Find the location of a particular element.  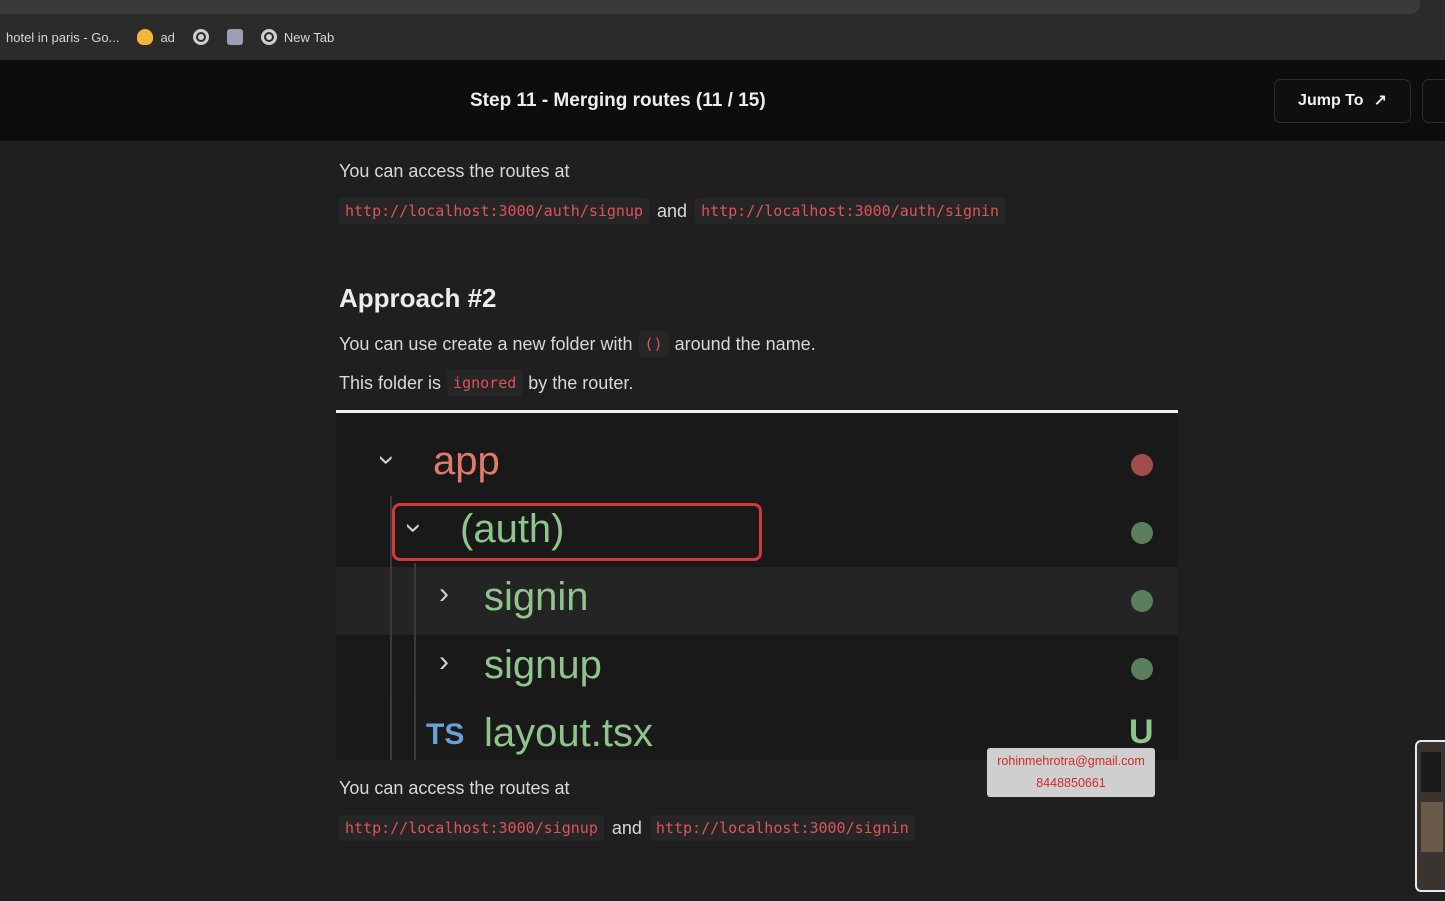

text: You can use create a new folder with is located at coordinates (486, 343).